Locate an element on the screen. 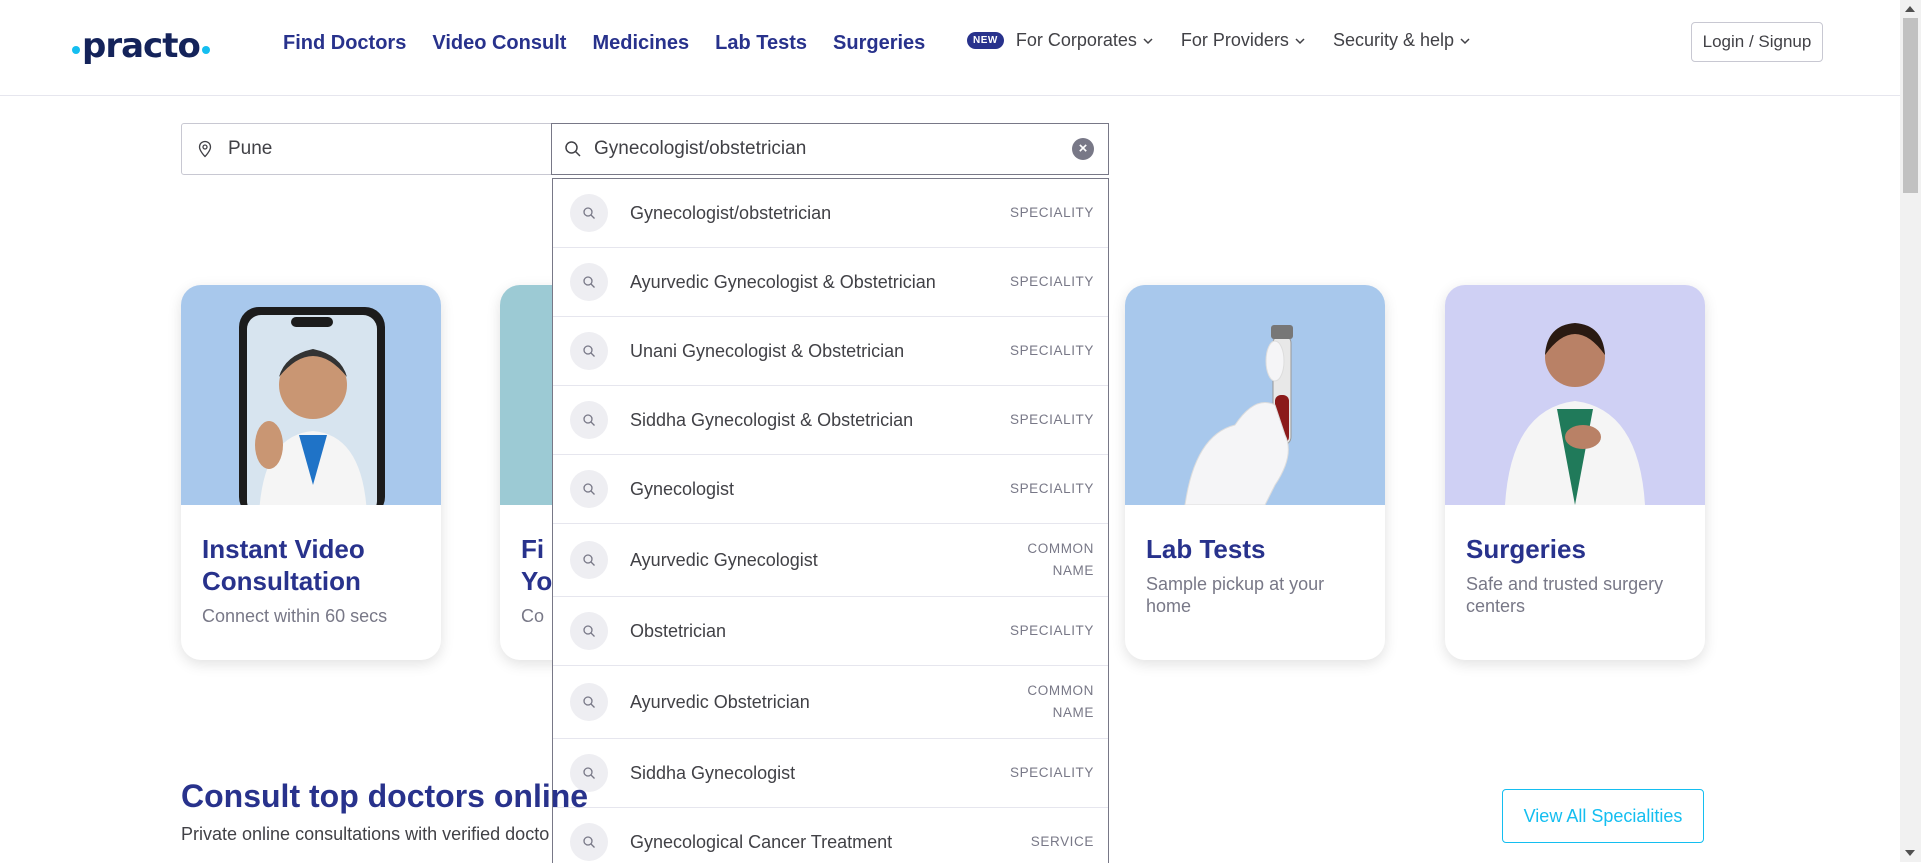 The width and height of the screenshot is (1921, 863). card-subtitle: Connect within 60 secs is located at coordinates (295, 616).